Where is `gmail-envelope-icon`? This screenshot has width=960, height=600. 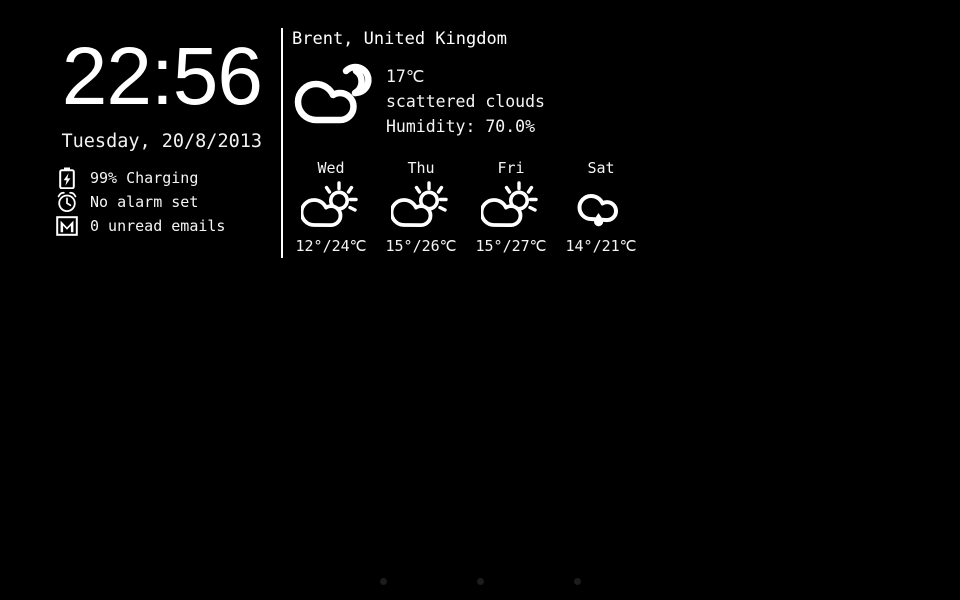 gmail-envelope-icon is located at coordinates (67, 226).